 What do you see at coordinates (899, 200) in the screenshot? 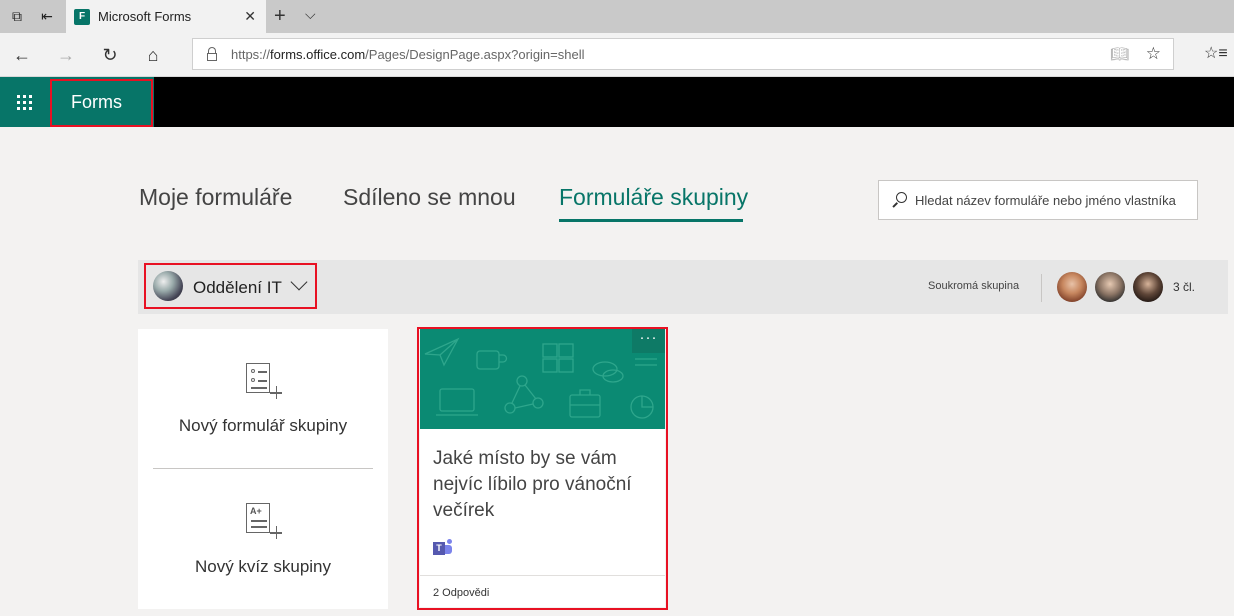
I see `search-icon` at bounding box center [899, 200].